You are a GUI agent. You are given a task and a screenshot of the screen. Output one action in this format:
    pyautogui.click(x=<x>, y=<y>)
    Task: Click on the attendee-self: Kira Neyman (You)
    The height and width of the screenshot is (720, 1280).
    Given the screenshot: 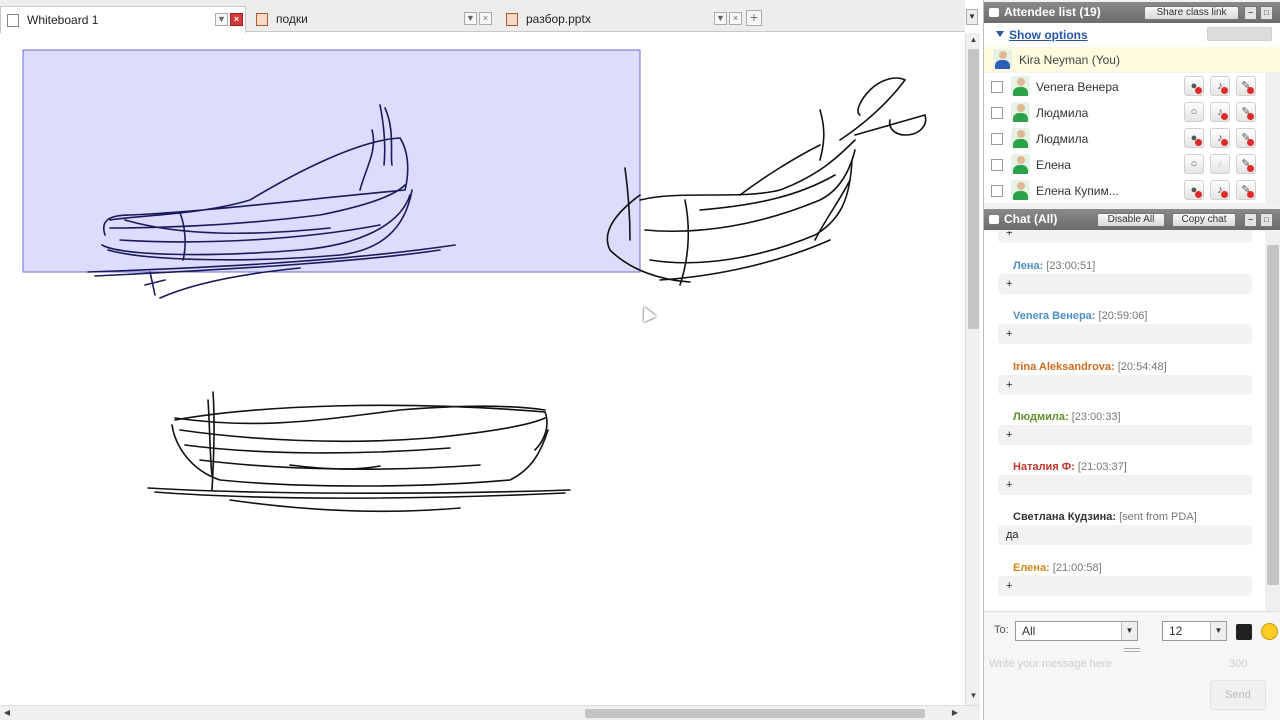 What is the action you would take?
    pyautogui.click(x=1132, y=59)
    